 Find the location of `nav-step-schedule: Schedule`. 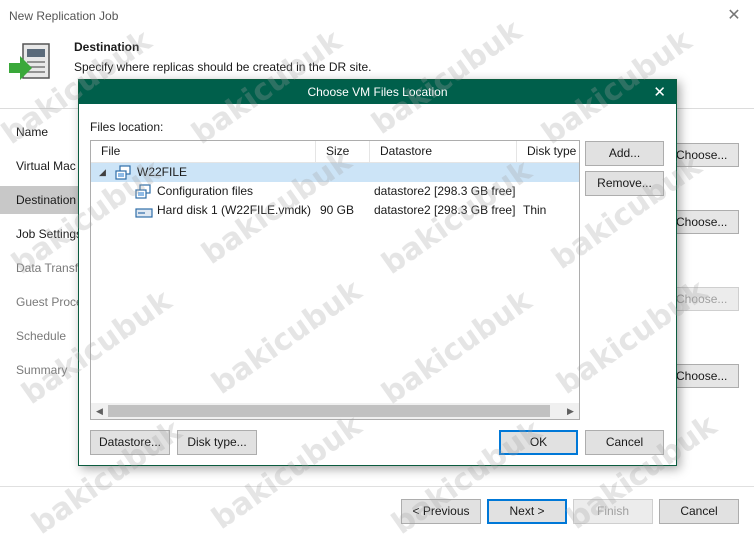

nav-step-schedule: Schedule is located at coordinates (41, 336).